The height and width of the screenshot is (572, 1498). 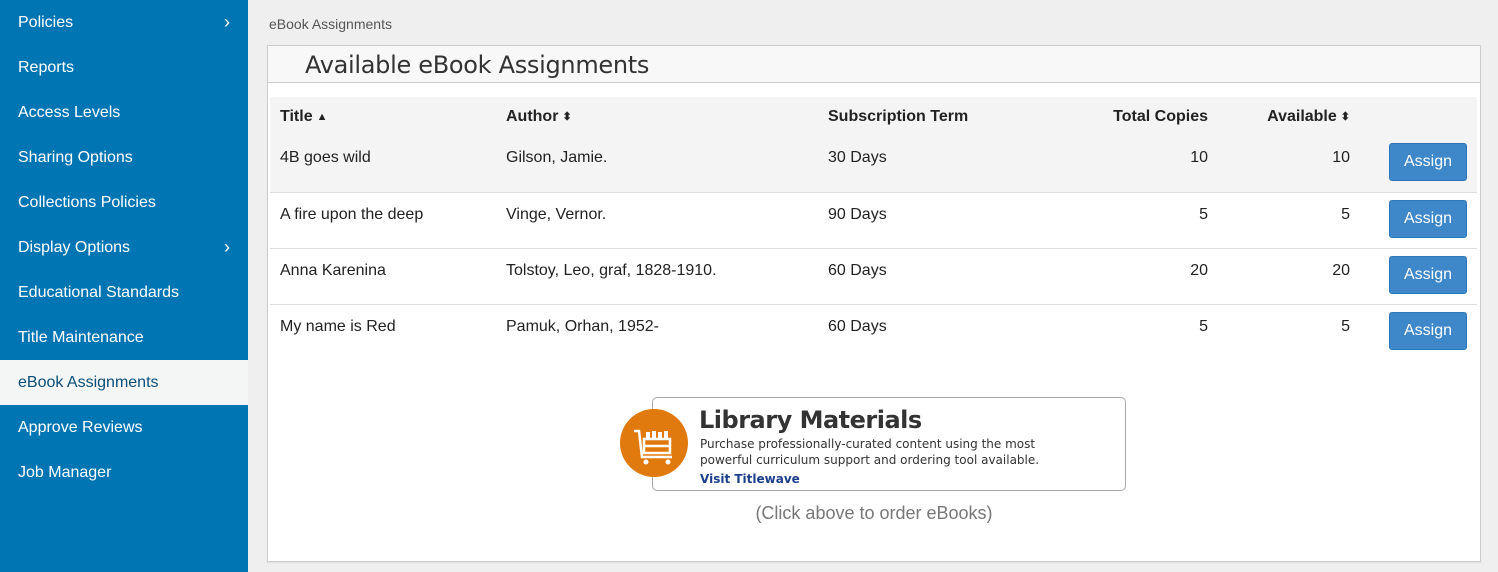 What do you see at coordinates (296, 116) in the screenshot?
I see `column-label: Title` at bounding box center [296, 116].